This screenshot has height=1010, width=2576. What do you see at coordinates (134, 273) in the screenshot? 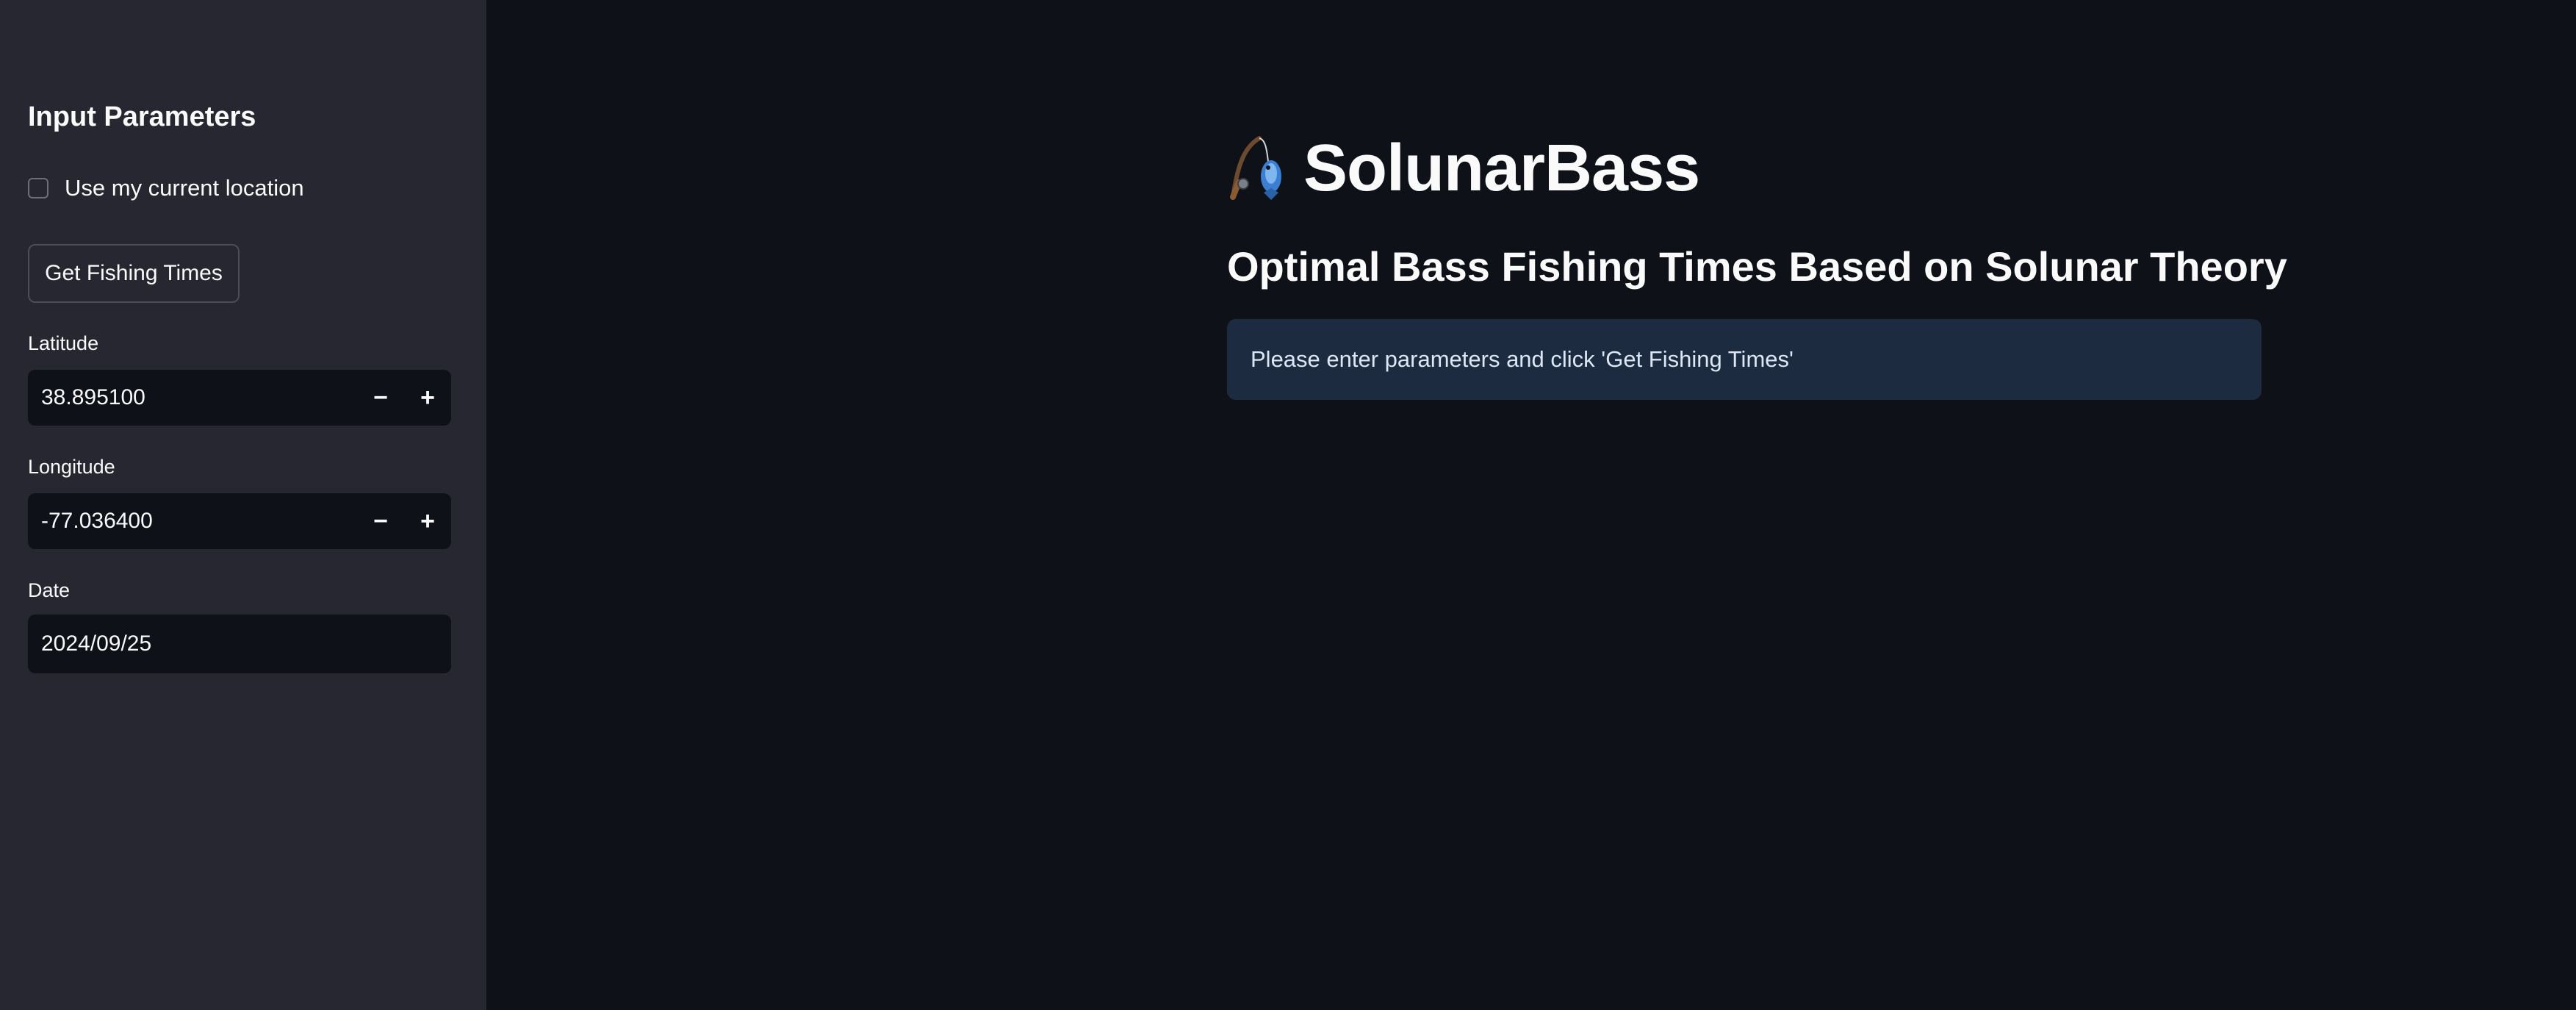
I see `get-fishing-times-button: Get Fishing Times` at bounding box center [134, 273].